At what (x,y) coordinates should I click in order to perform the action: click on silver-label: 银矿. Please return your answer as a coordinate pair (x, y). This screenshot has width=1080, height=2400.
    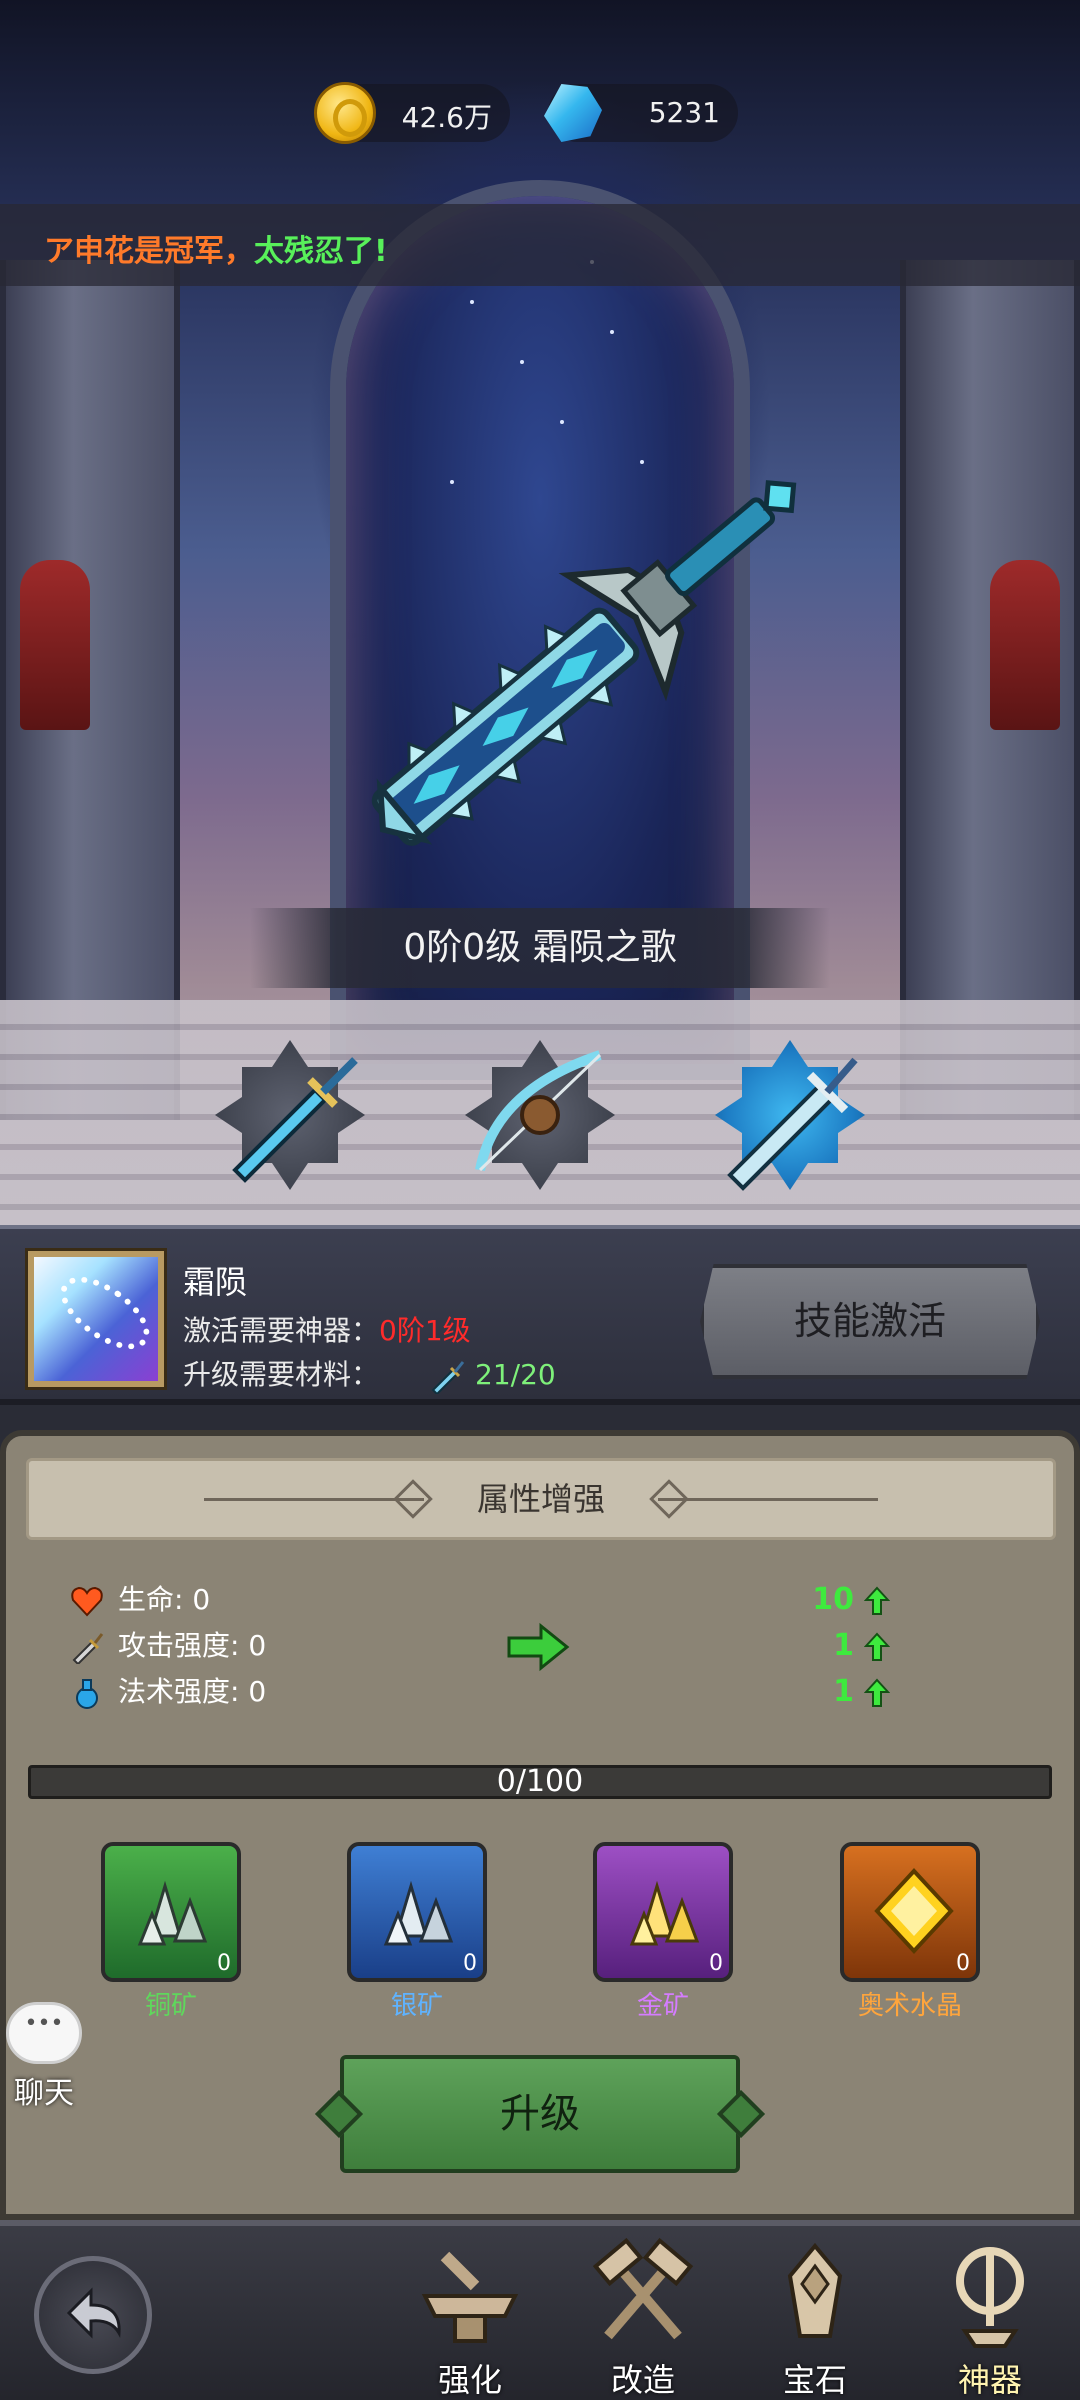
    Looking at the image, I should click on (416, 2006).